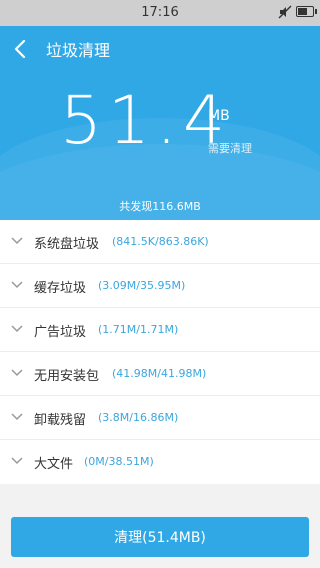  Describe the element at coordinates (78, 50) in the screenshot. I see `page-title: 垃圾清理` at that location.